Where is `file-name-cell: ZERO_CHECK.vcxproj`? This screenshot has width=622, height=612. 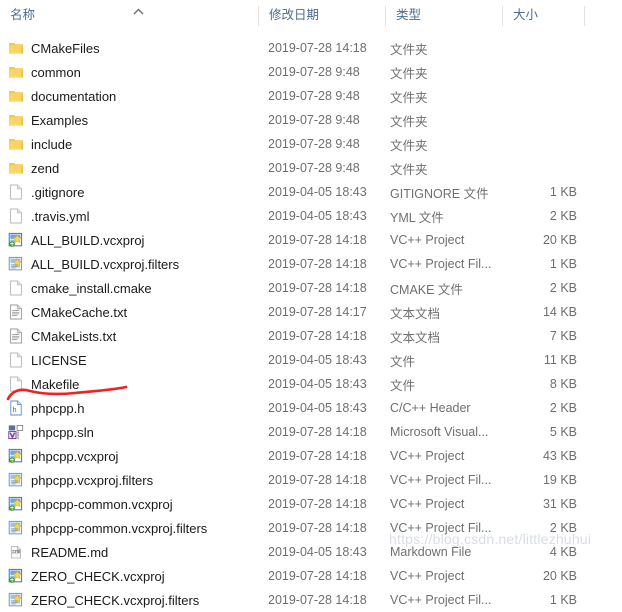 file-name-cell: ZERO_CHECK.vcxproj is located at coordinates (86, 576).